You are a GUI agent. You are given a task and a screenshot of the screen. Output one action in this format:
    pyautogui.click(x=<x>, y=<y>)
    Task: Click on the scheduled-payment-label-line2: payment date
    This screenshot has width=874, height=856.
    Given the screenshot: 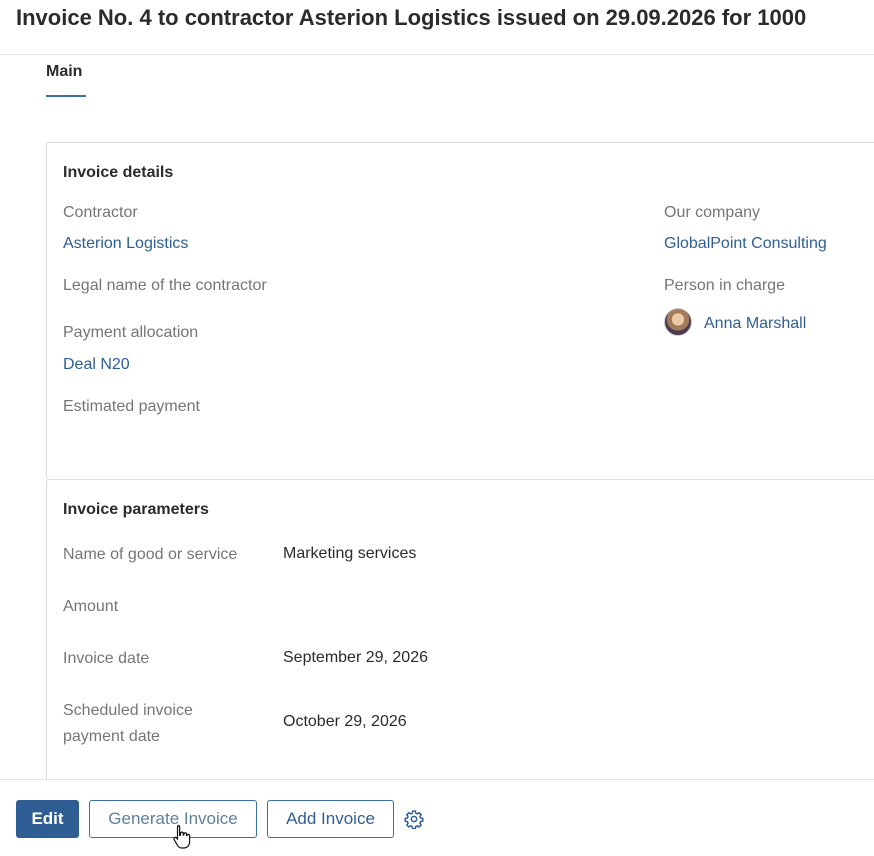 What is the action you would take?
    pyautogui.click(x=111, y=736)
    